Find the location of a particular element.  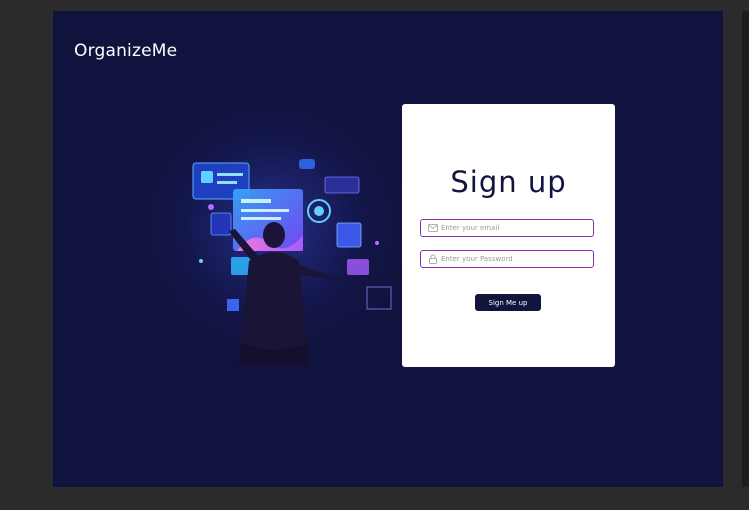

envelope-icon is located at coordinates (432, 228).